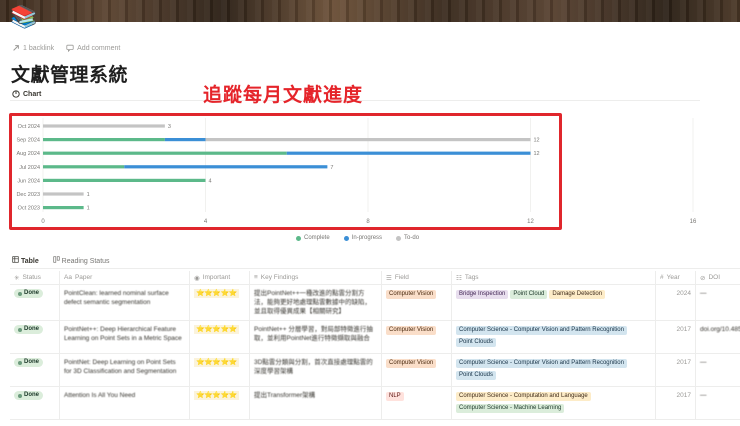  I want to click on tag-chip: Bridge Inspection, so click(482, 294).